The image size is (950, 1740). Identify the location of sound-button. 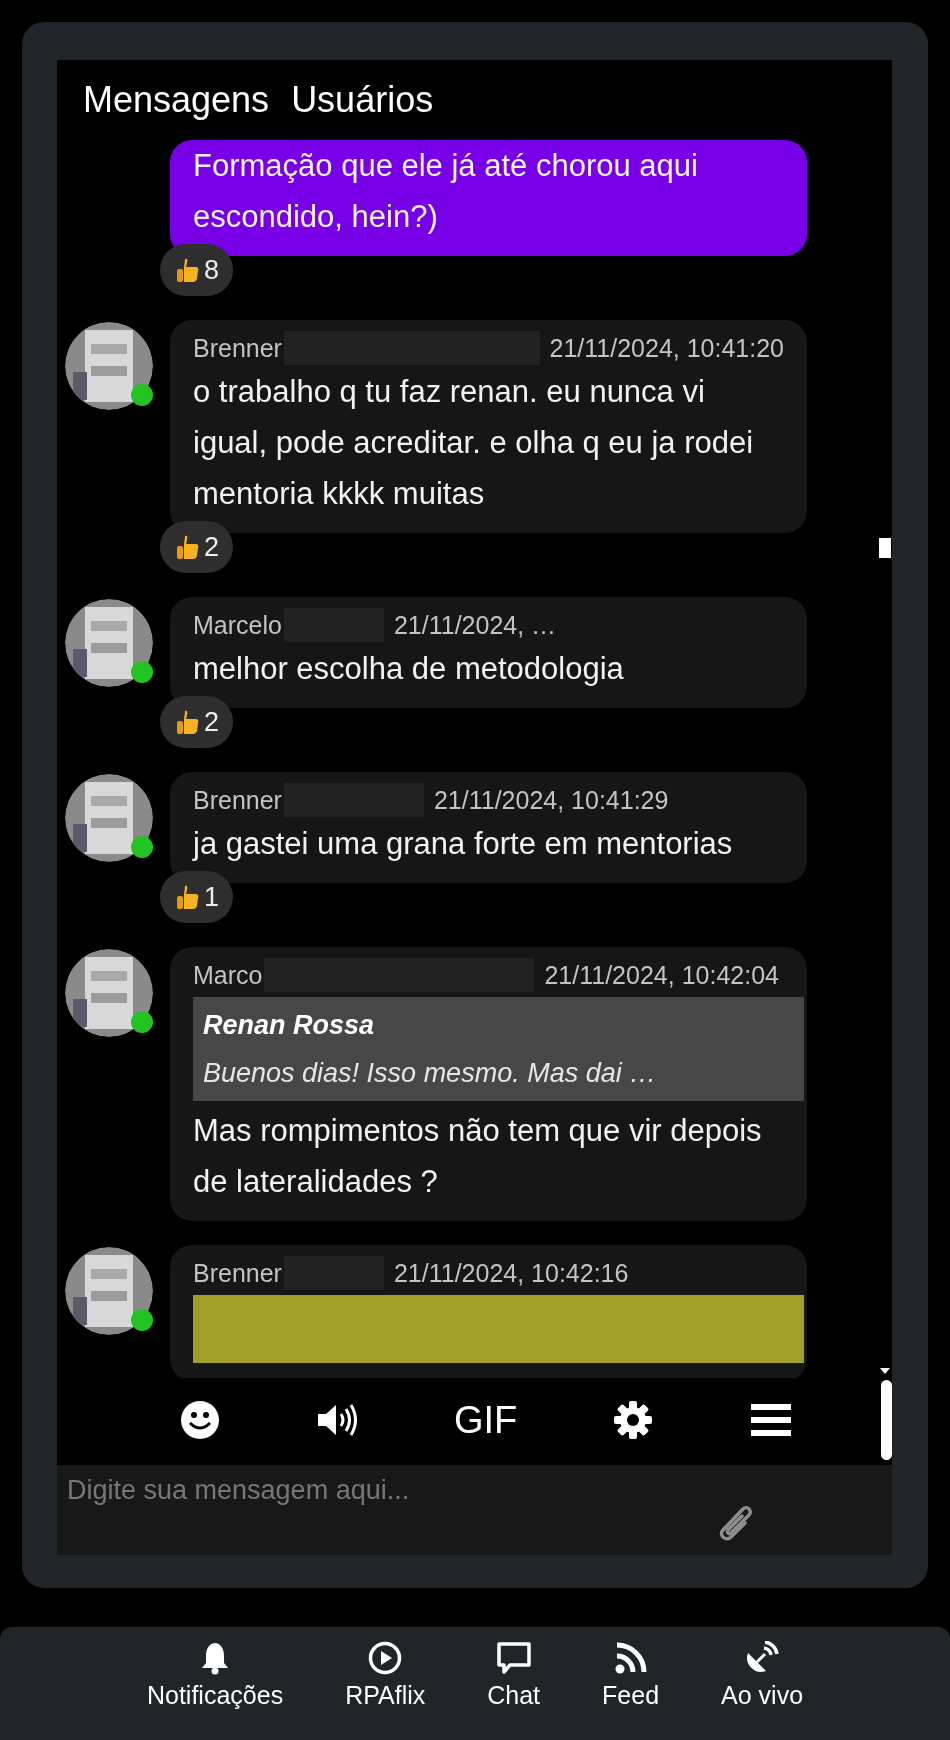
(338, 1420).